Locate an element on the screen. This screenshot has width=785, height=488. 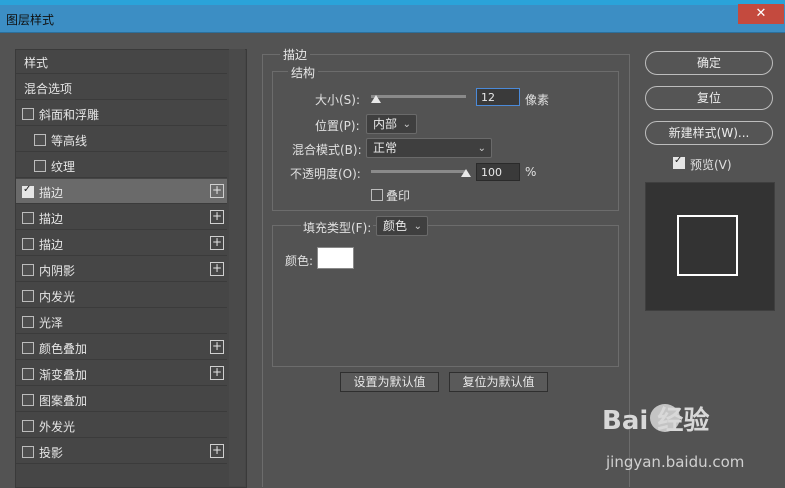
fill-type-label: 填充类型(F): is located at coordinates (337, 227).